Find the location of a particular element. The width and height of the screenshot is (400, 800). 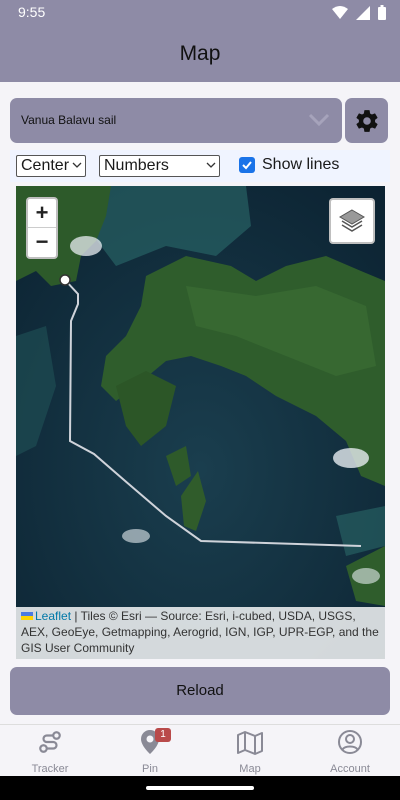

status-time: 9:55 is located at coordinates (32, 12).